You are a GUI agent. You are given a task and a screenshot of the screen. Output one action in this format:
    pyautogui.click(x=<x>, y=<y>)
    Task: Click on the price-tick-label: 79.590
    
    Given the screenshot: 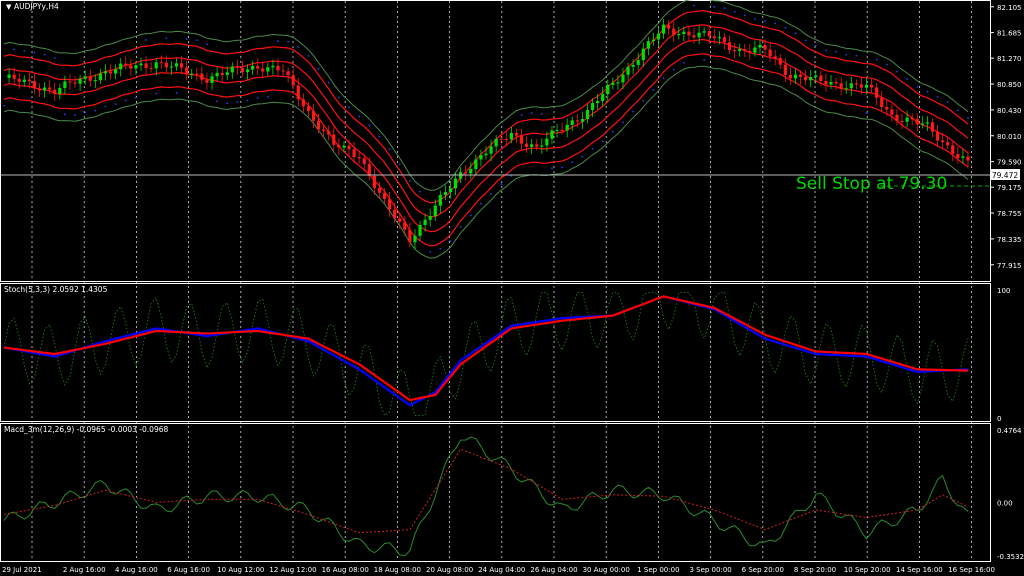 What is the action you would take?
    pyautogui.click(x=1009, y=163)
    